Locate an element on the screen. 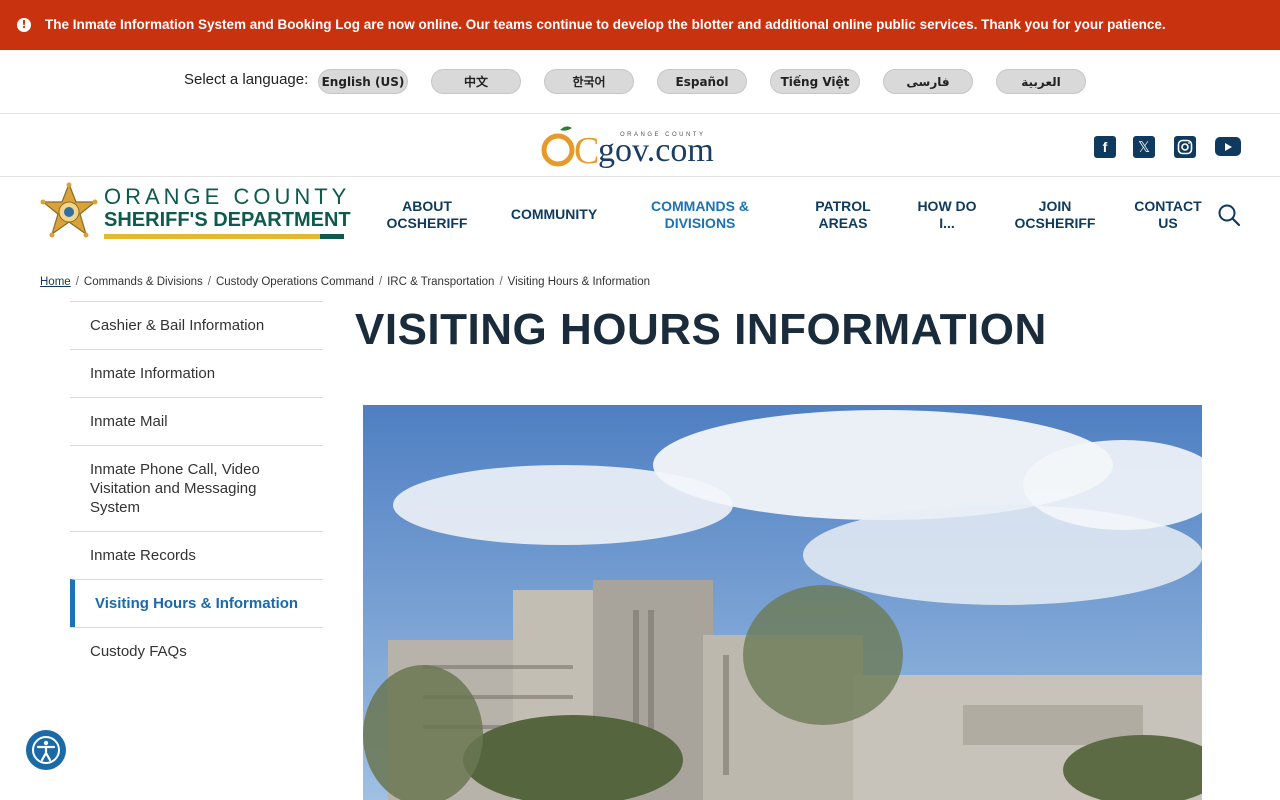 This screenshot has width=1280, height=800. ocgov-header: C gov.com ORANGE COUNTY f 𝕏 is located at coordinates (640, 145).